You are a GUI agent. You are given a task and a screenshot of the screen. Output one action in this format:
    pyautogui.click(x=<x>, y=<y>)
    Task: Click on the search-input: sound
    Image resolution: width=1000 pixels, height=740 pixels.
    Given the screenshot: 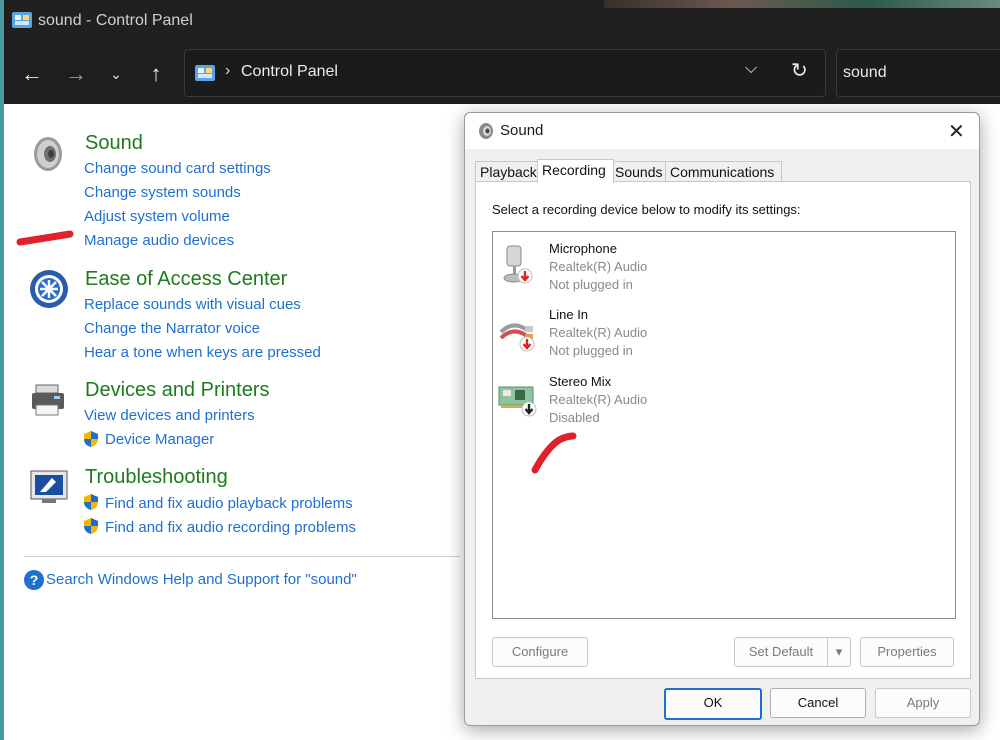 What is the action you would take?
    pyautogui.click(x=918, y=73)
    